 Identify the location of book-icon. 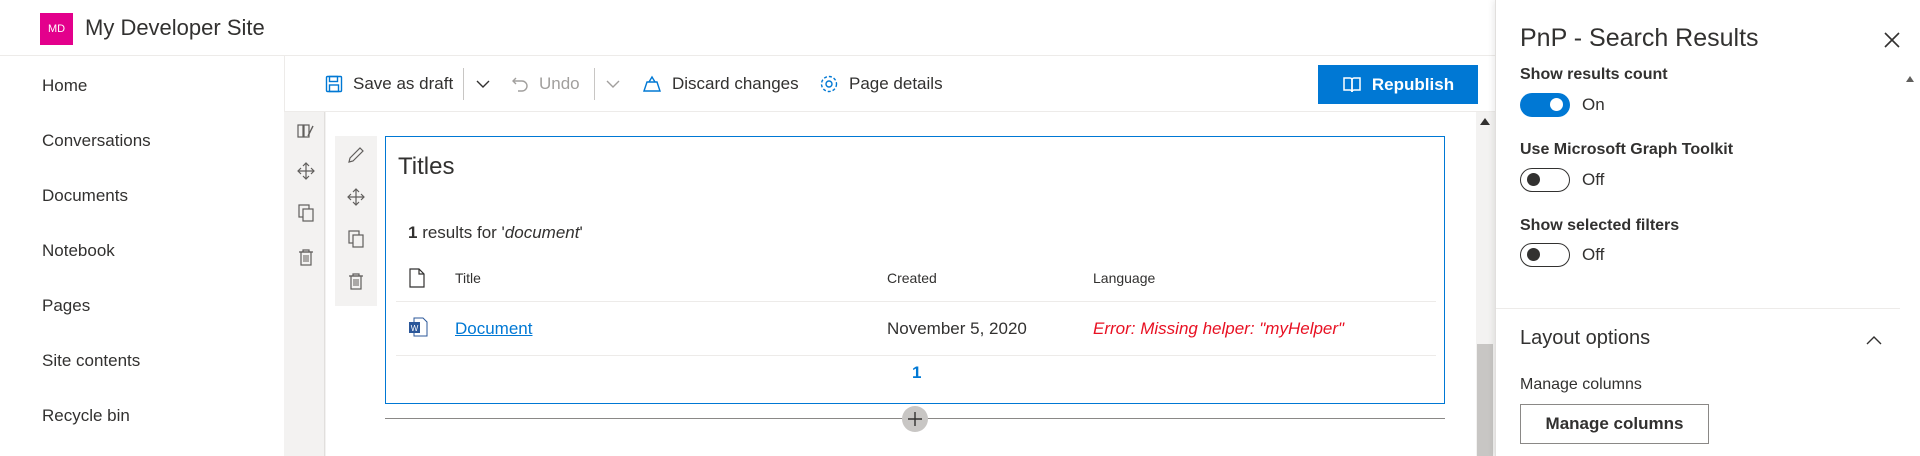
(1352, 84).